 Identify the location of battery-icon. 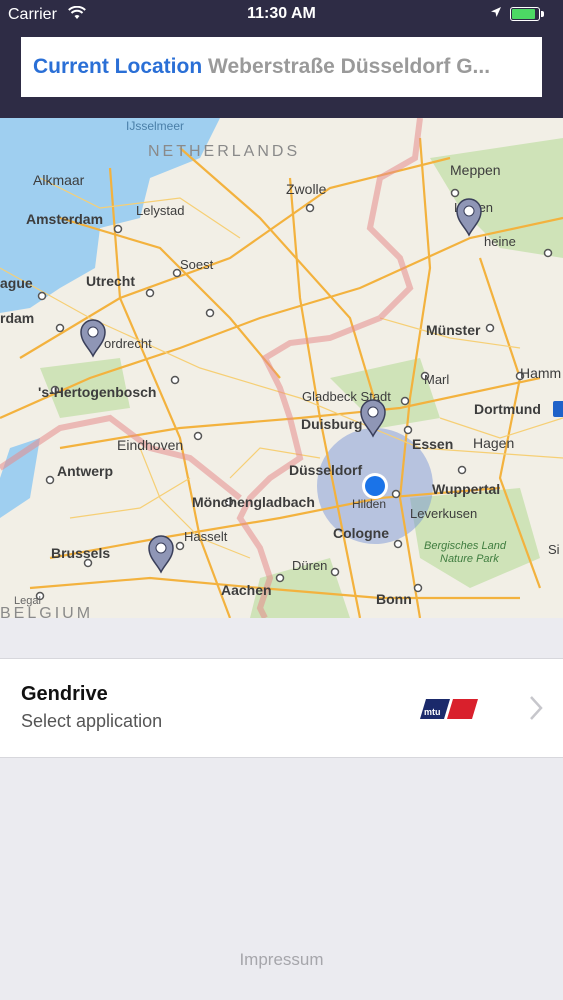
(525, 14).